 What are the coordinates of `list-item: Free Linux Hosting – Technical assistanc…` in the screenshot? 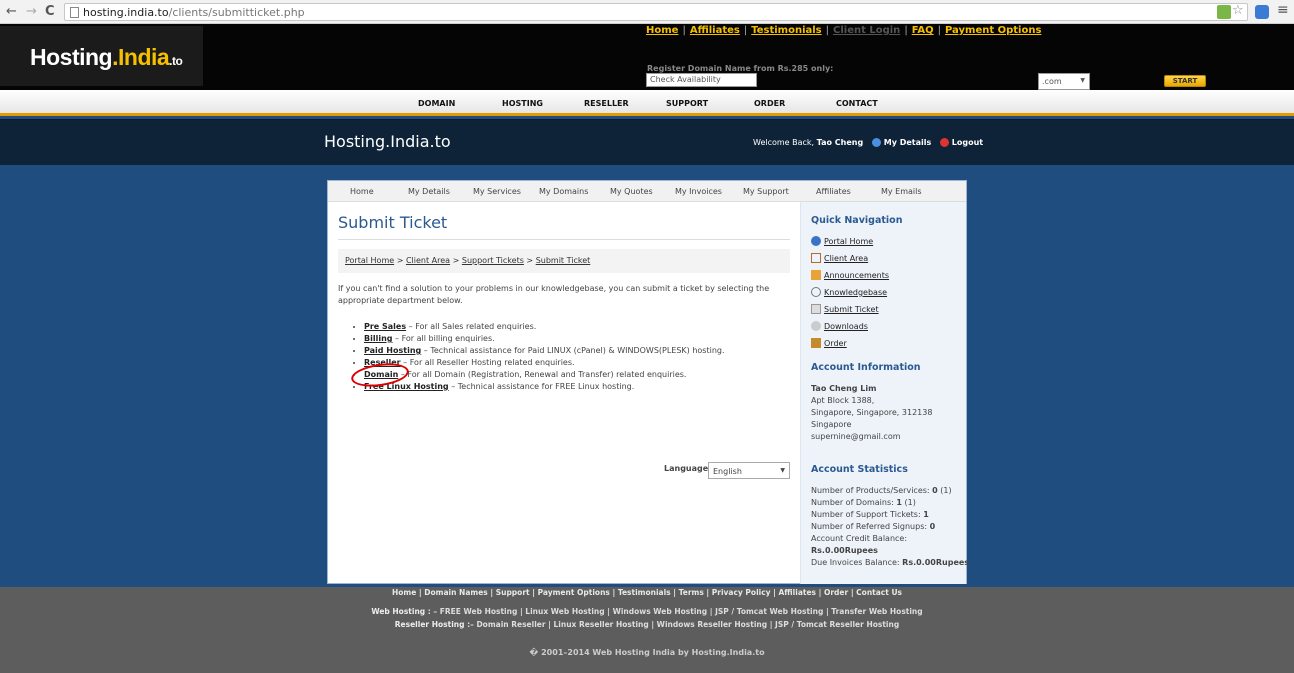 It's located at (544, 387).